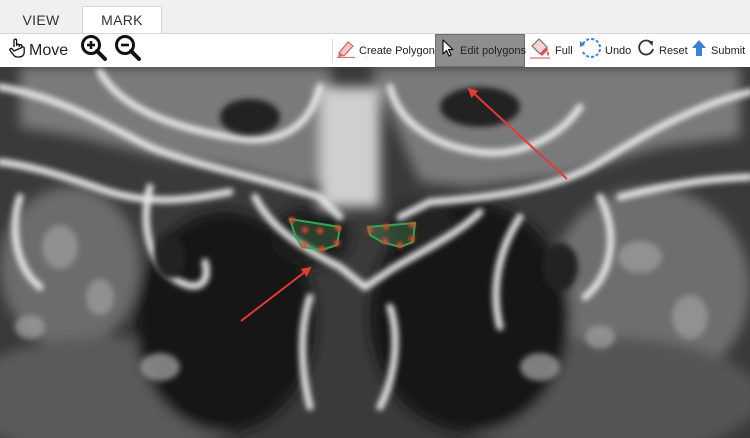 This screenshot has width=750, height=438. I want to click on reset-refresh-icon, so click(646, 50).